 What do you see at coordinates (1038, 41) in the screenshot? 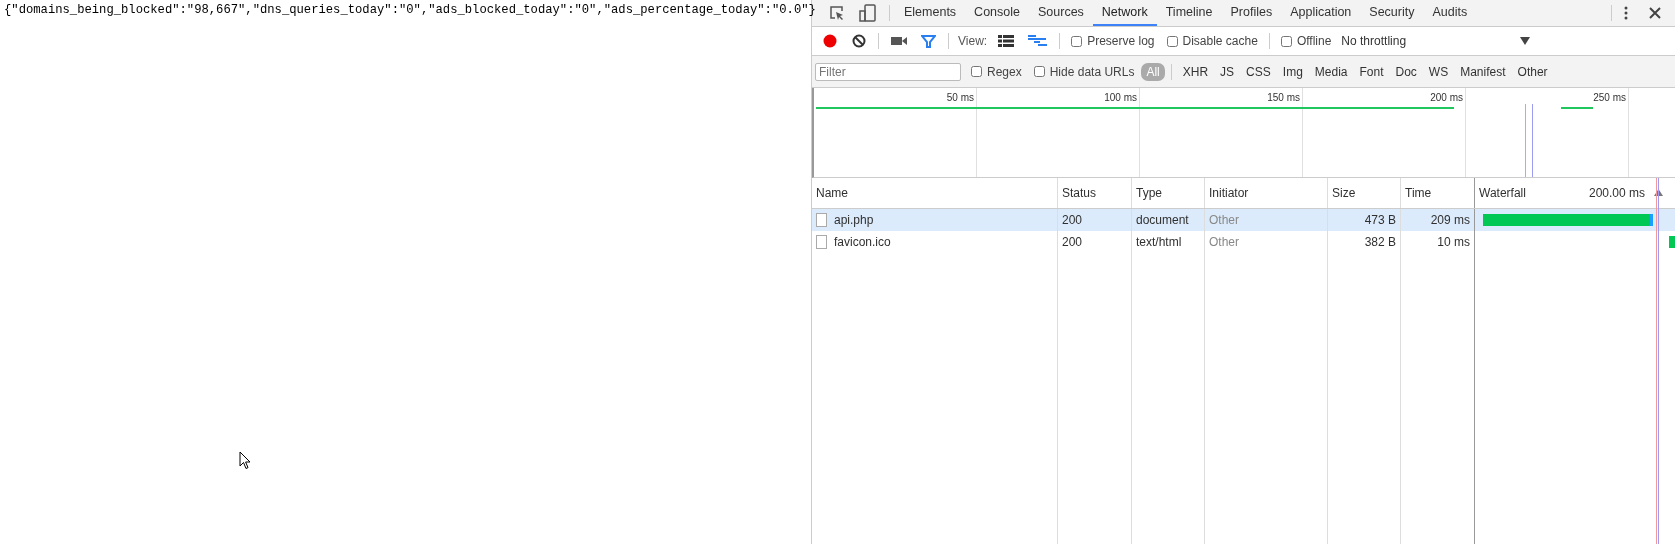
I see `waterfall-view-icon` at bounding box center [1038, 41].